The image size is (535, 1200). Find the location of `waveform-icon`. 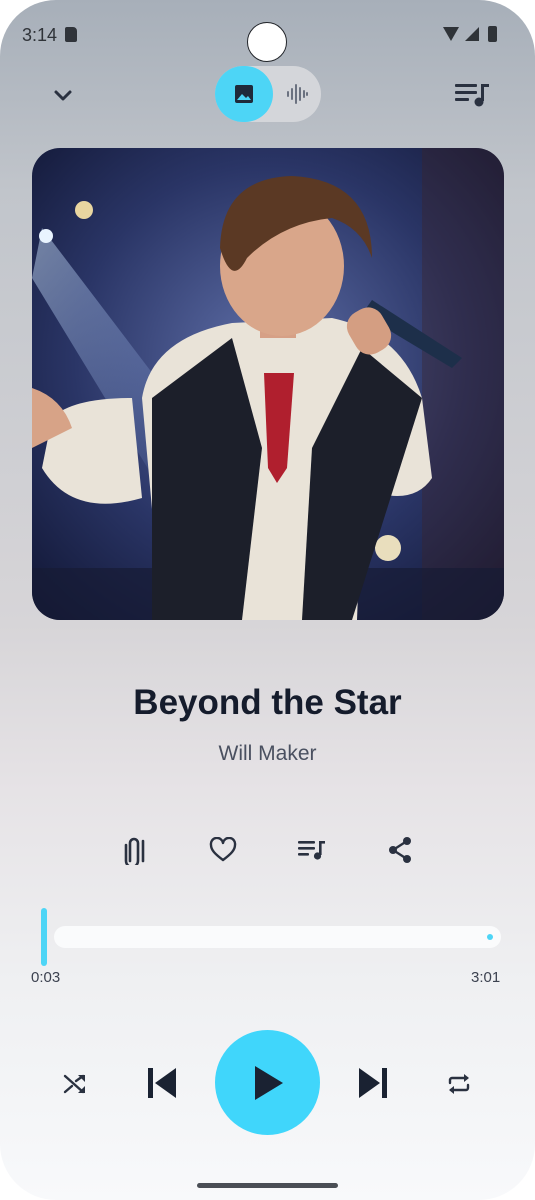

waveform-icon is located at coordinates (297, 94).